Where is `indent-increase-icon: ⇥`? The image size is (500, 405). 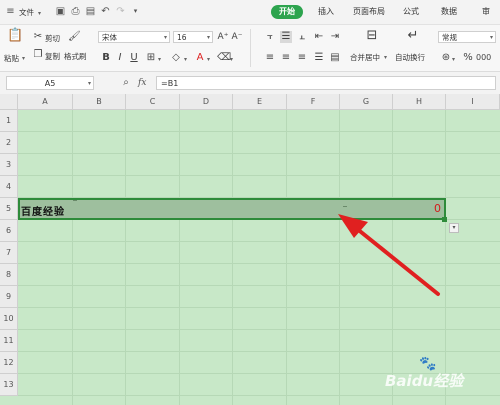
indent-increase-icon: ⇥ is located at coordinates (335, 37).